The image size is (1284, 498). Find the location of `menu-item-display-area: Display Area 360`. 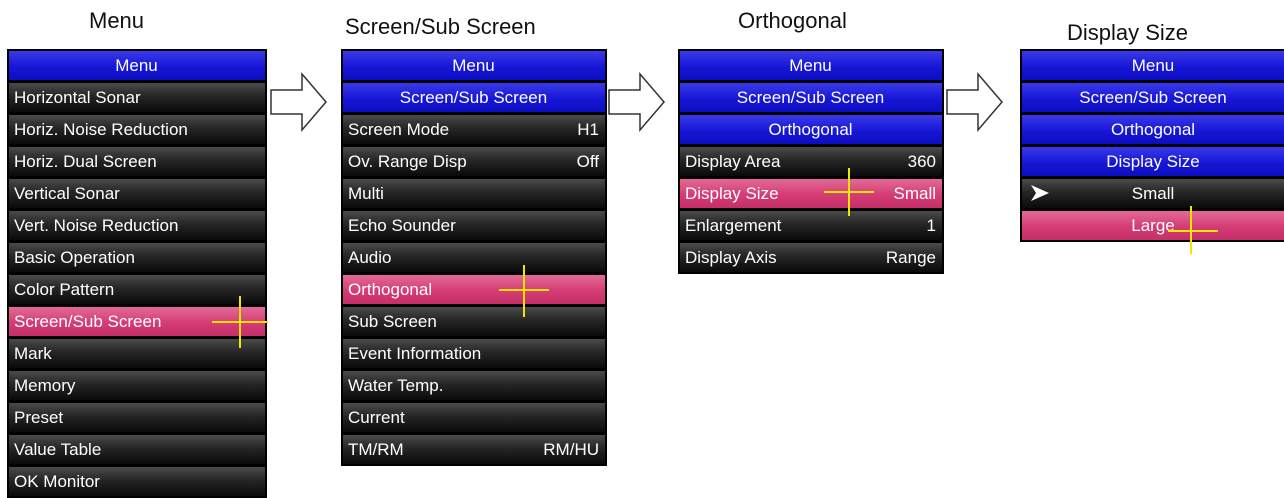

menu-item-display-area: Display Area 360 is located at coordinates (811, 161).